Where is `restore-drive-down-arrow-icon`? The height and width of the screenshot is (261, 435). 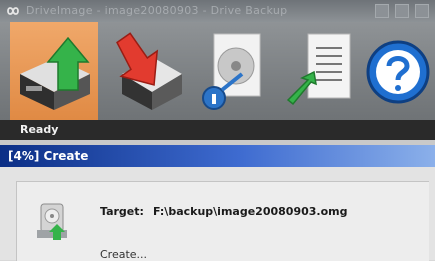
restore-drive-down-arrow-icon is located at coordinates (149, 71).